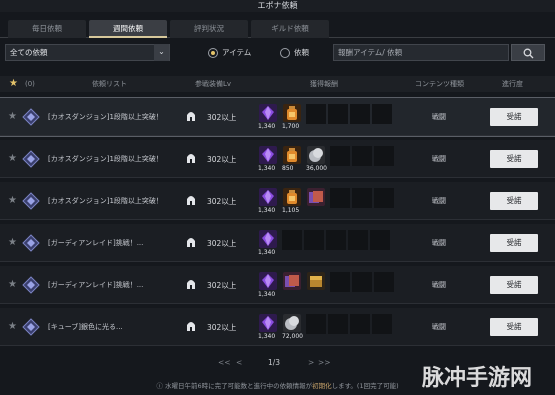 Image resolution: width=555 pixels, height=395 pixels. What do you see at coordinates (512, 84) in the screenshot?
I see `header-progress: 進行度` at bounding box center [512, 84].